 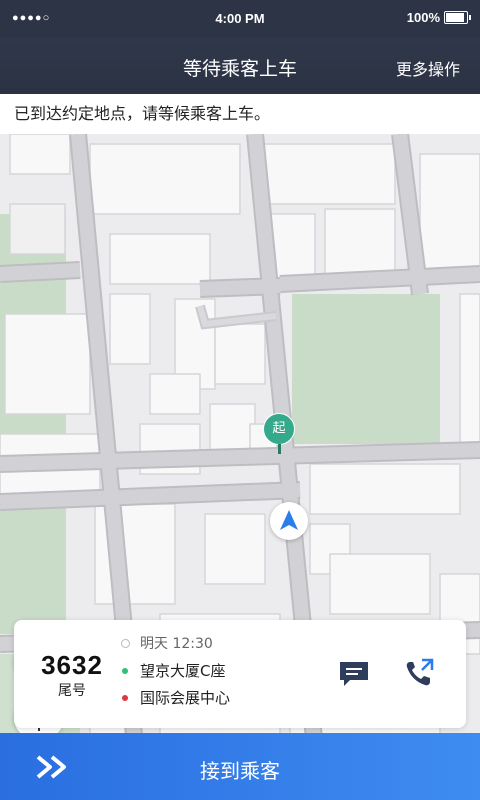 I want to click on message-passenger-button, so click(x=354, y=674).